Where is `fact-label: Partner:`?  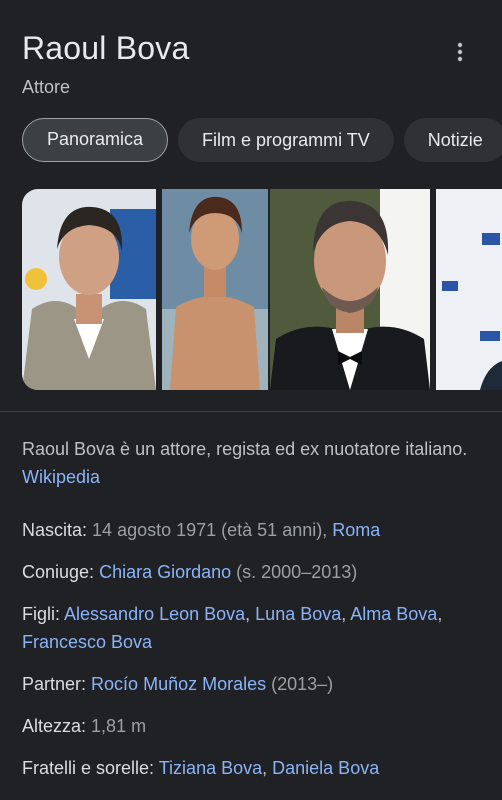
fact-label: Partner: is located at coordinates (54, 684).